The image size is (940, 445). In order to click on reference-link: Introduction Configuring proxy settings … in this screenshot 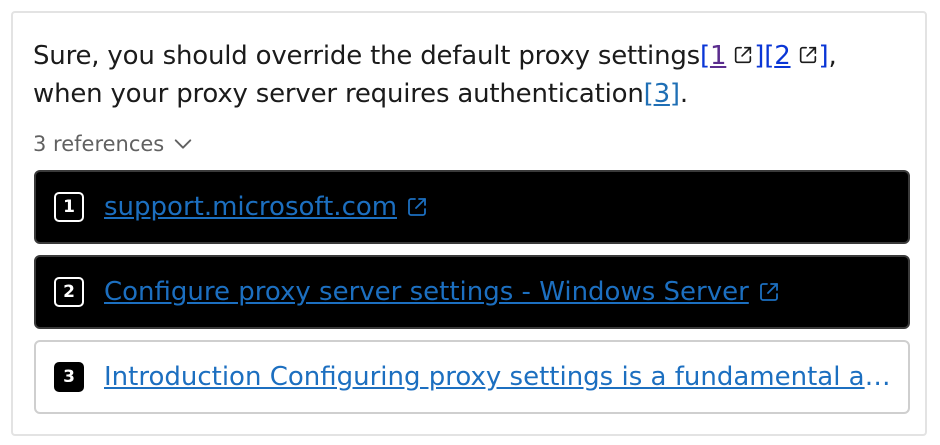, I will do `click(499, 377)`.